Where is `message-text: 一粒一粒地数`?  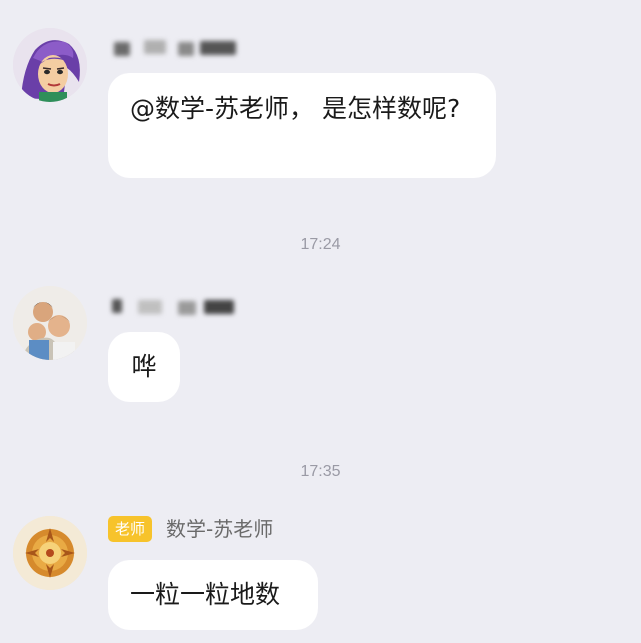
message-text: 一粒一粒地数 is located at coordinates (205, 594).